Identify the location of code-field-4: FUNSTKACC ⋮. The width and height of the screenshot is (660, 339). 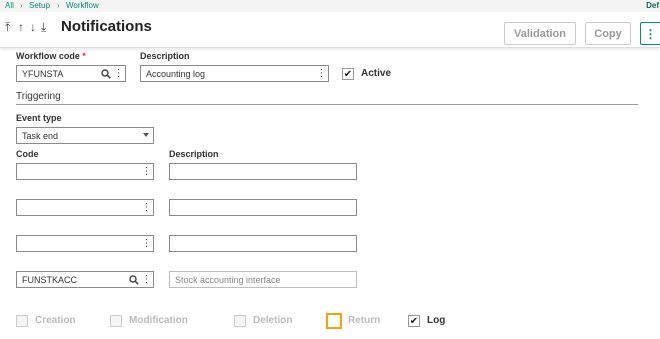
(85, 279).